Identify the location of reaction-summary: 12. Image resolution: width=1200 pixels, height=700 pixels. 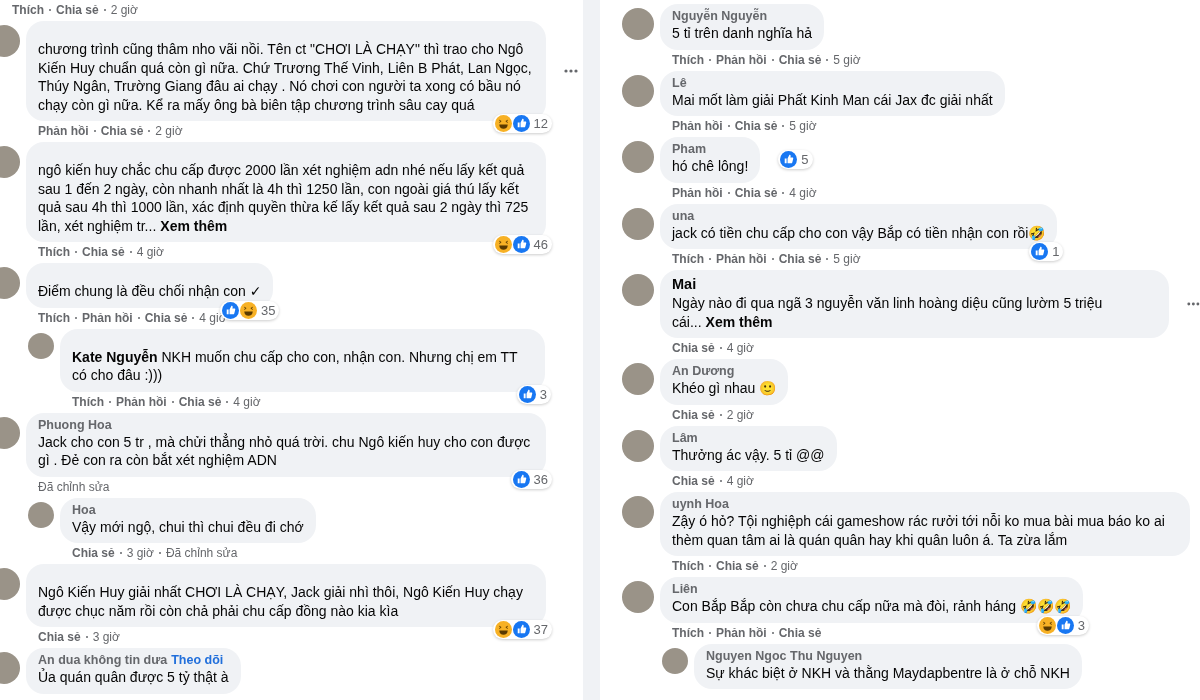
(522, 123).